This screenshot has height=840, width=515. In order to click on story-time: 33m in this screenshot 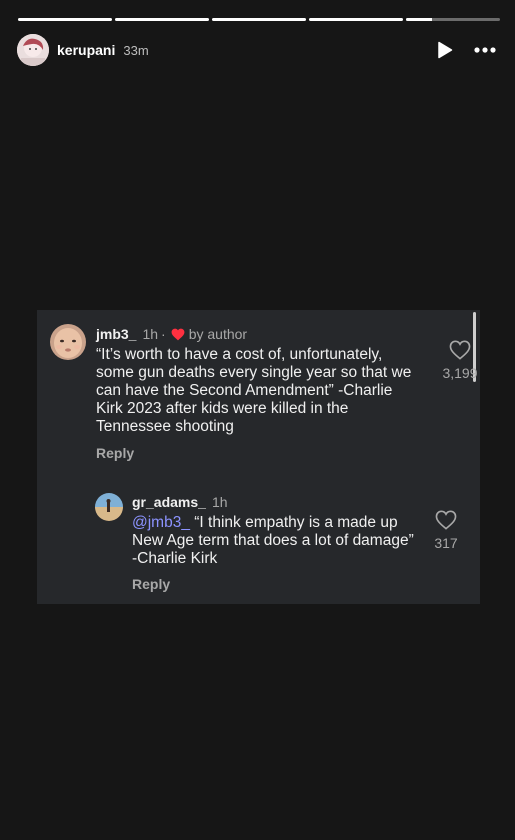, I will do `click(136, 50)`.